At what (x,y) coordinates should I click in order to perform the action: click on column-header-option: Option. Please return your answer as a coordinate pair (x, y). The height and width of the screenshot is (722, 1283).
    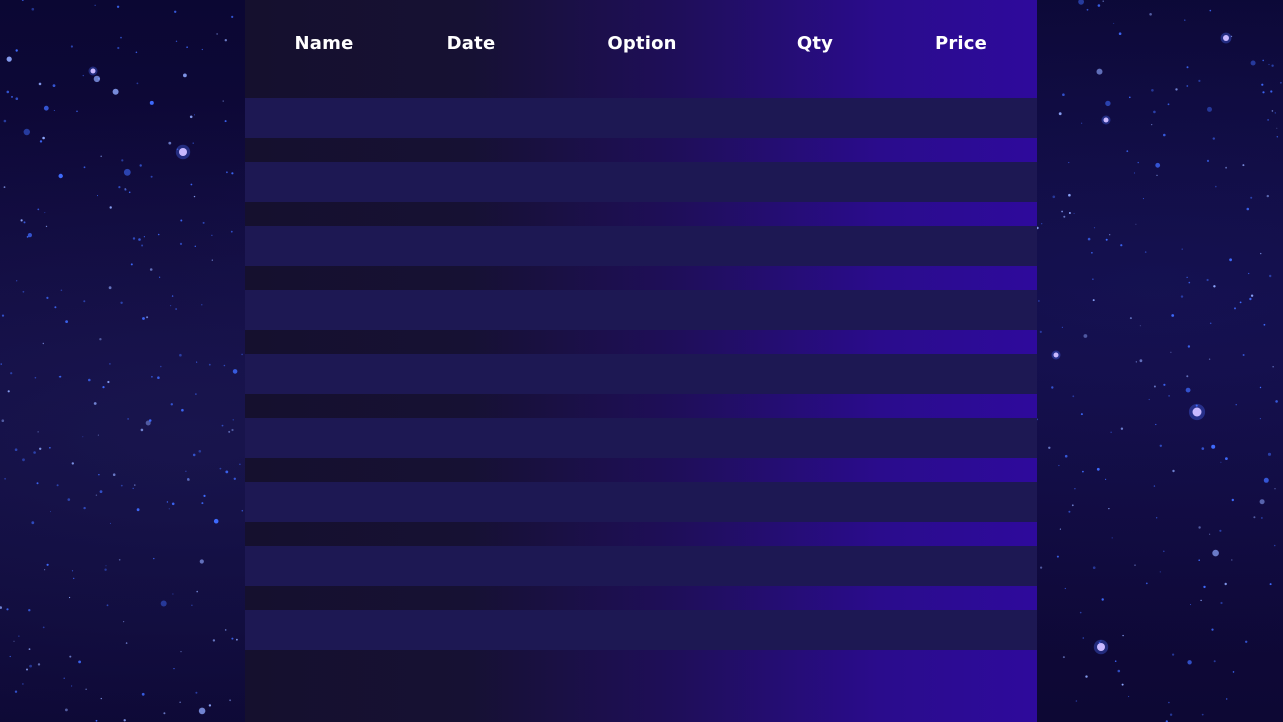
    Looking at the image, I should click on (641, 43).